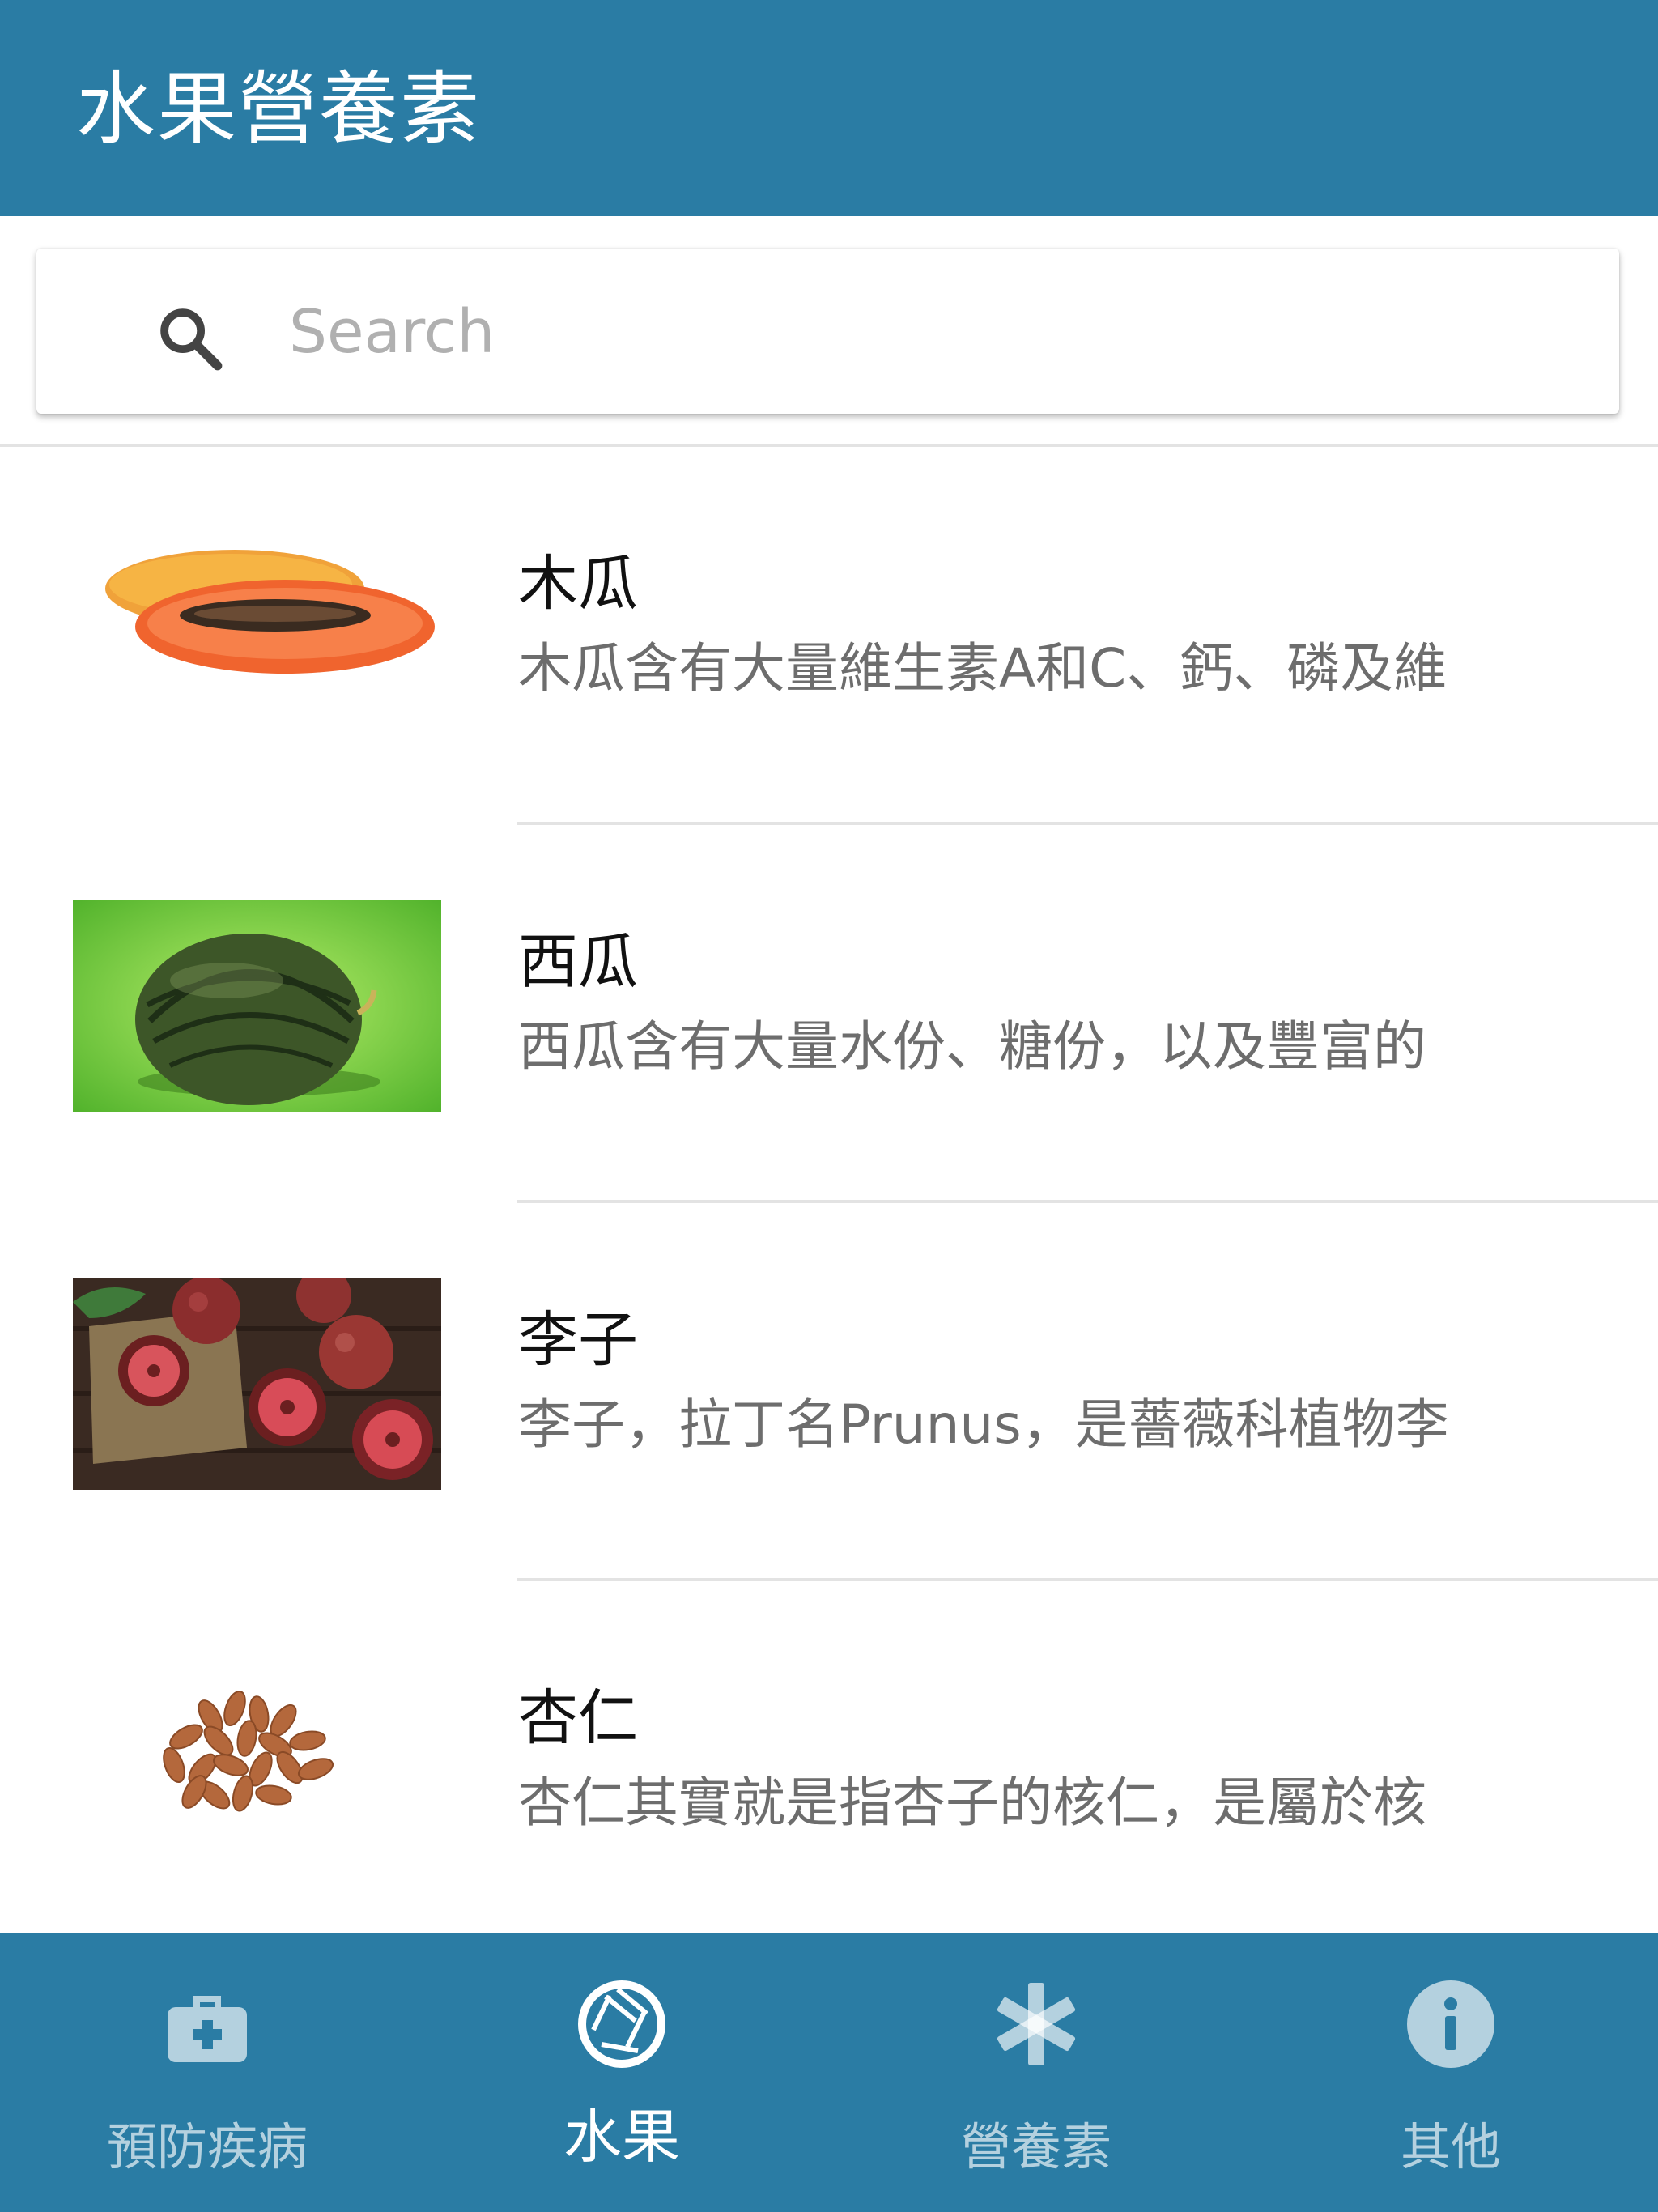 The image size is (1658, 2212). Describe the element at coordinates (257, 1754) in the screenshot. I see `almonds-image` at that location.